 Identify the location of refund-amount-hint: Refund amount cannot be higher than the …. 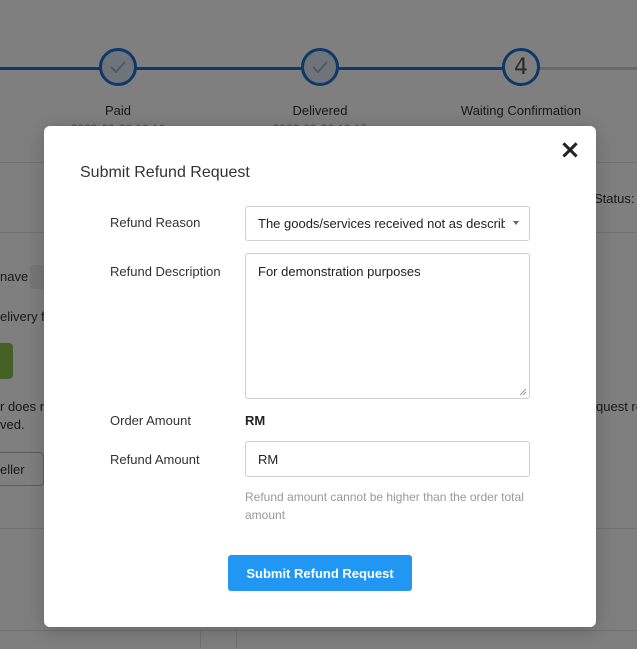
(384, 506).